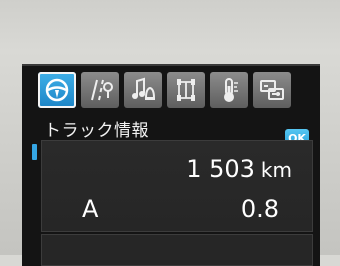 The height and width of the screenshot is (266, 340). Describe the element at coordinates (96, 131) in the screenshot. I see `page-title: トラック情報` at that location.